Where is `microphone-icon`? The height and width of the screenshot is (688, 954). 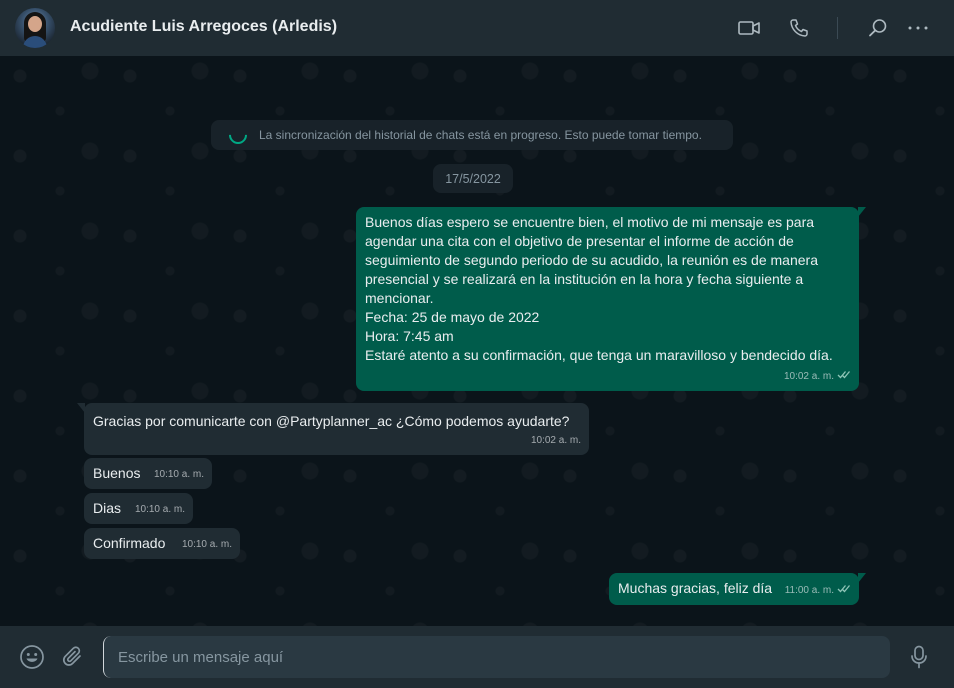 microphone-icon is located at coordinates (919, 657).